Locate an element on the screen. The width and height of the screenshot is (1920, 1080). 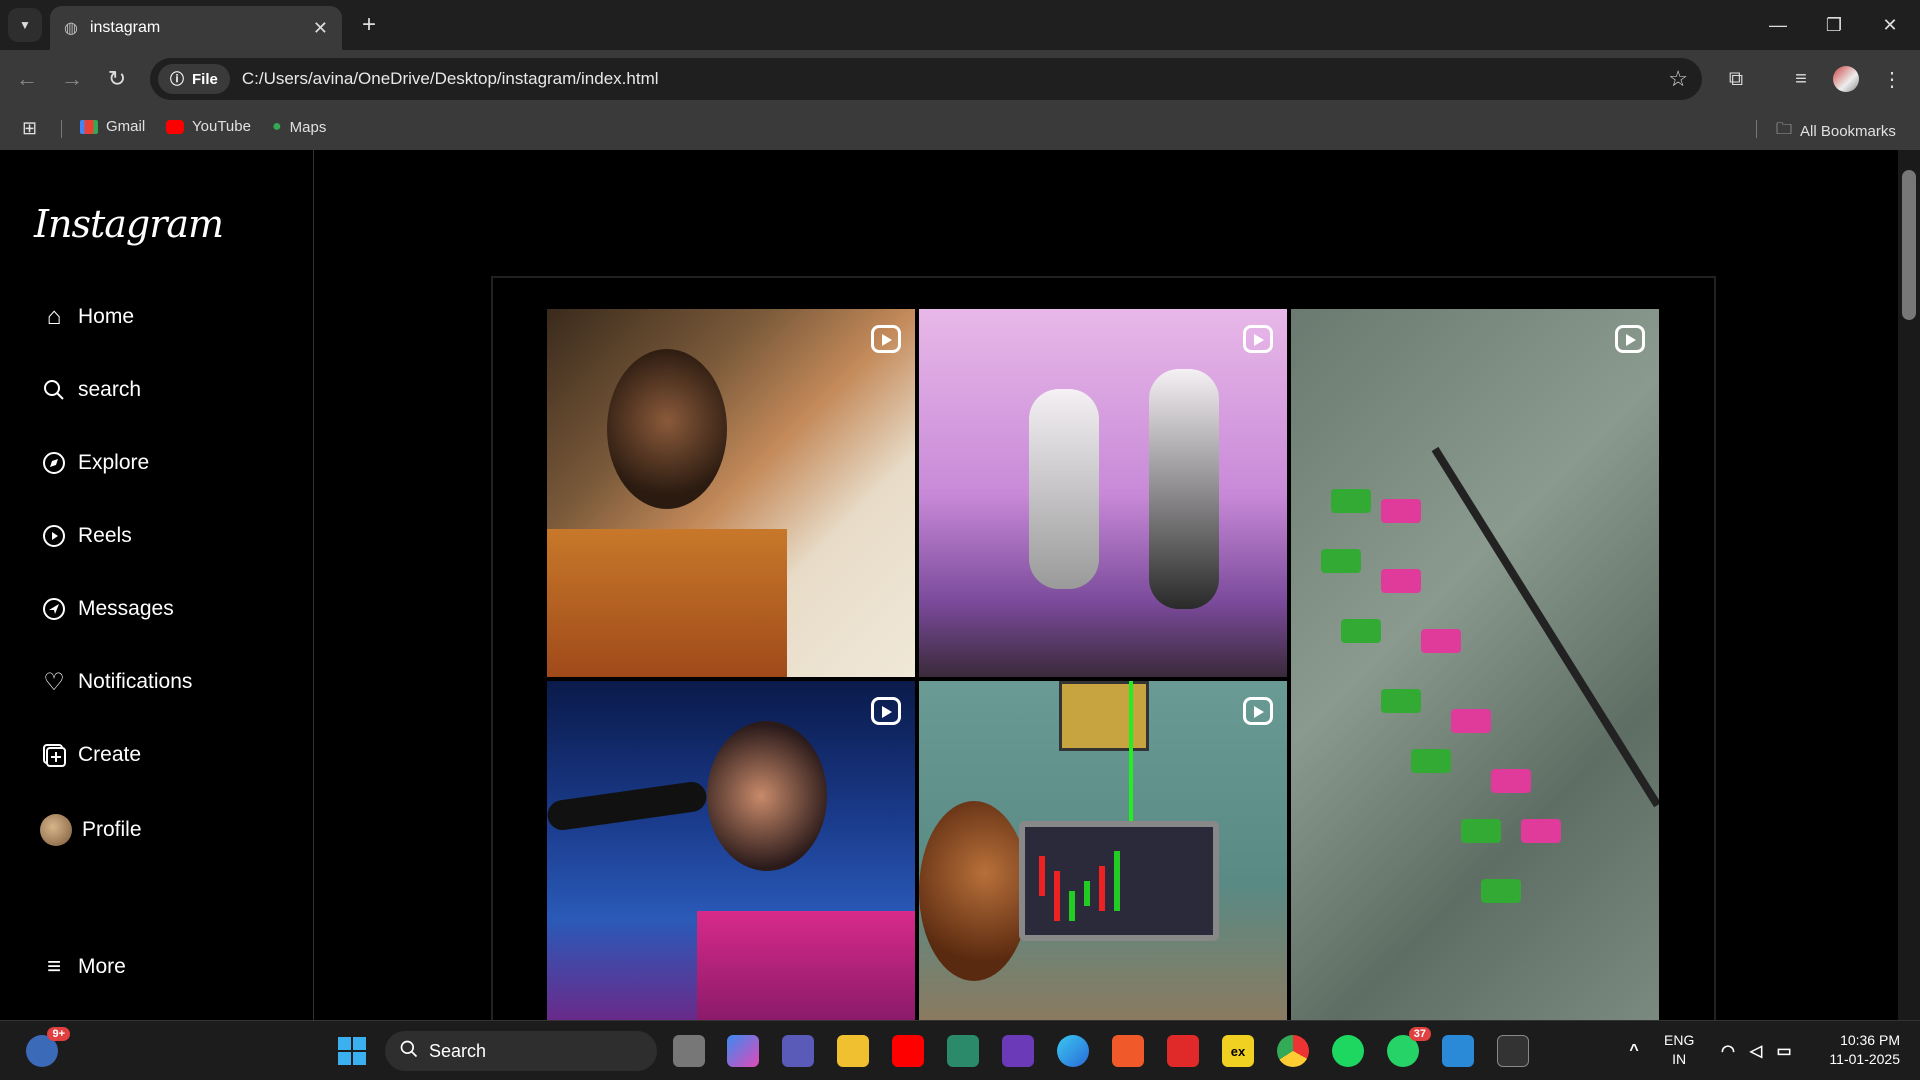
heart-icon: ♡ is located at coordinates (54, 682).